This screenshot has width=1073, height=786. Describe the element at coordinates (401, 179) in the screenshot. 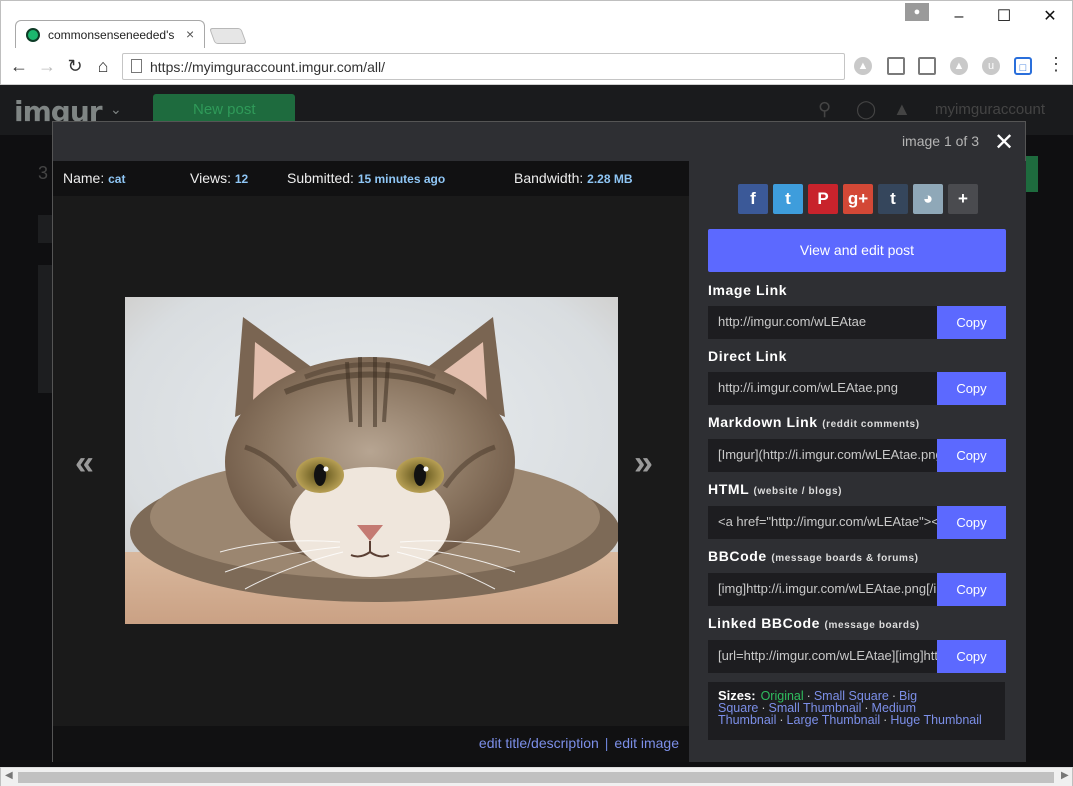

I see `submitted-value: 15 minutes ago` at that location.